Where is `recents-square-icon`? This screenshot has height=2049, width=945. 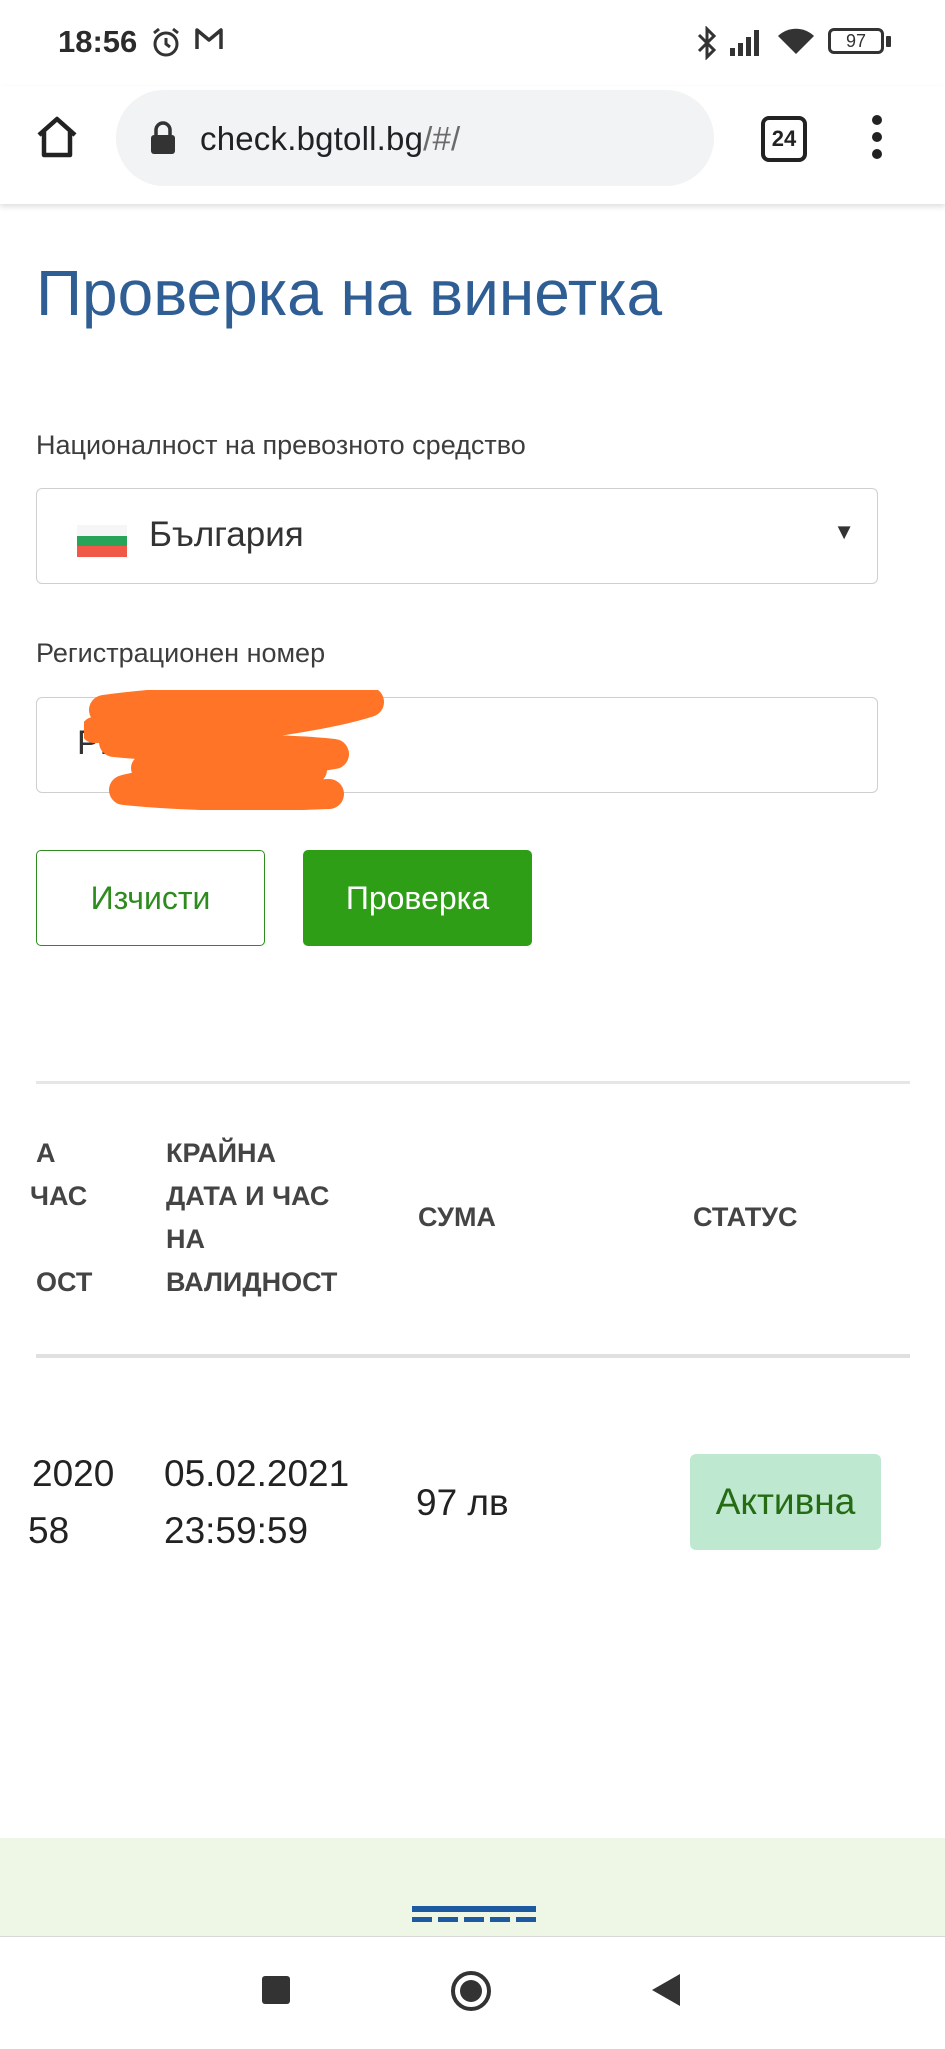 recents-square-icon is located at coordinates (276, 1990).